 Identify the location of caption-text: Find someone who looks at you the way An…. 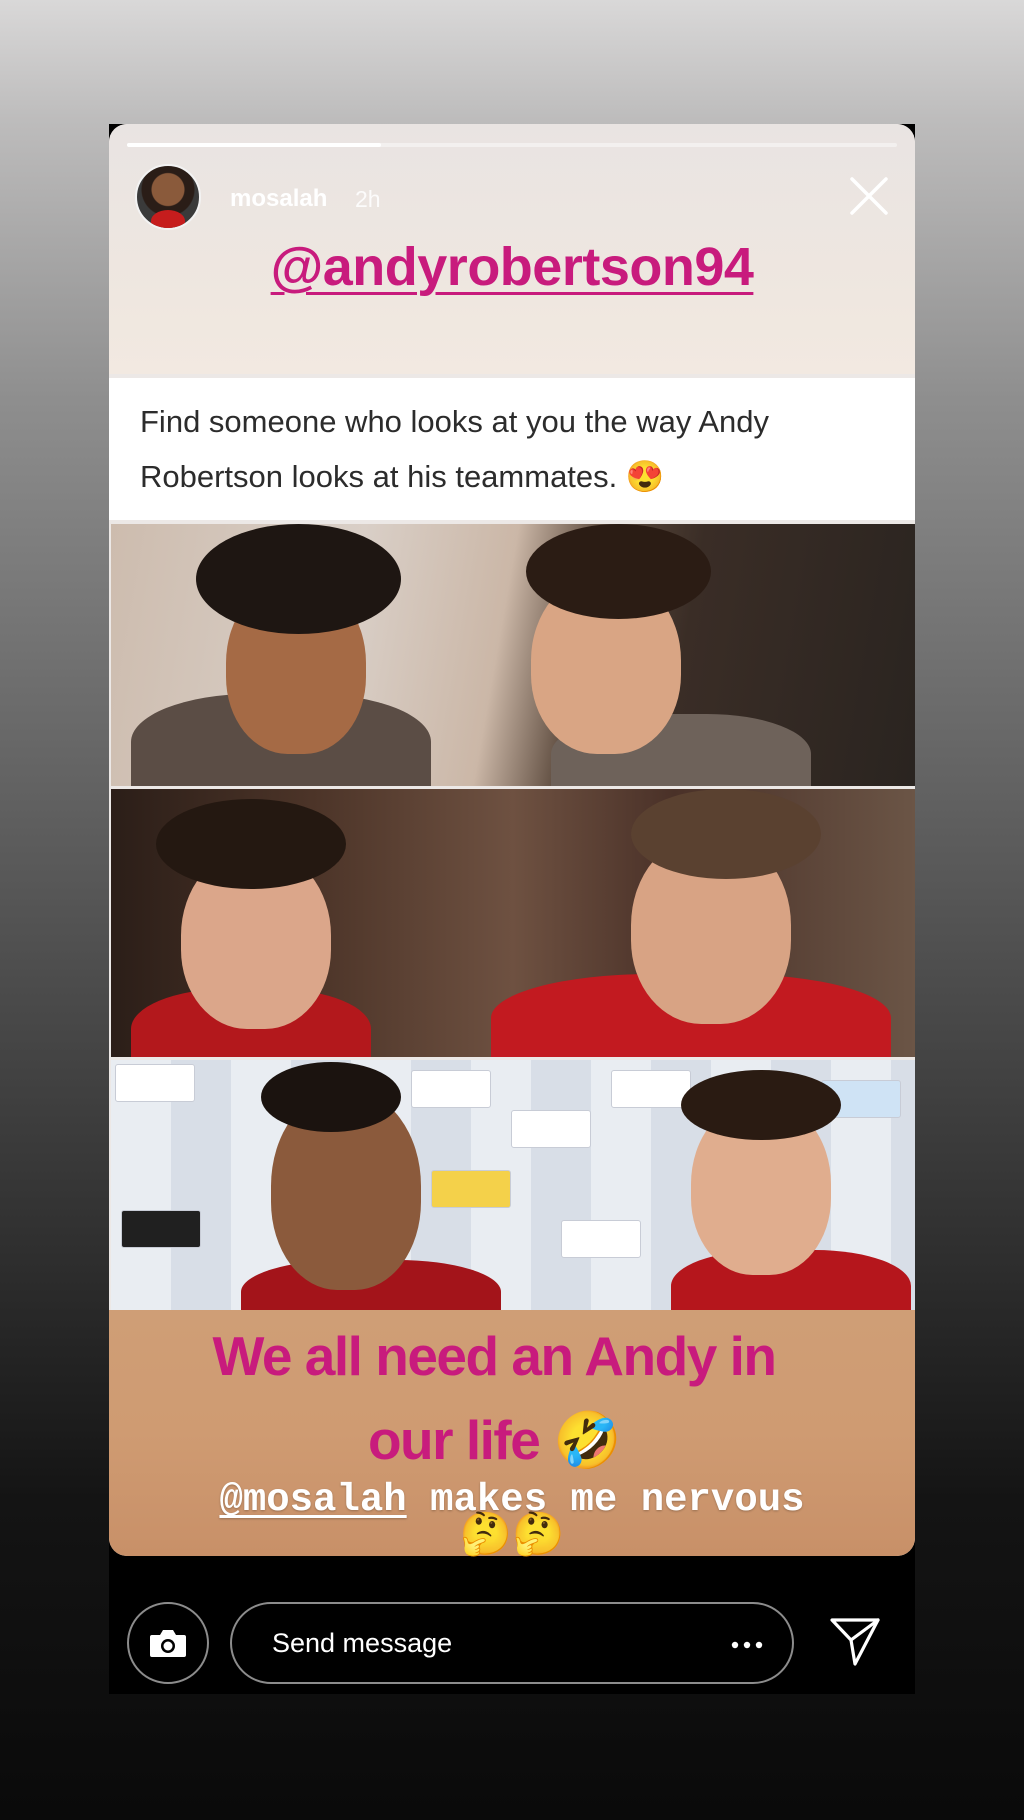
(454, 449).